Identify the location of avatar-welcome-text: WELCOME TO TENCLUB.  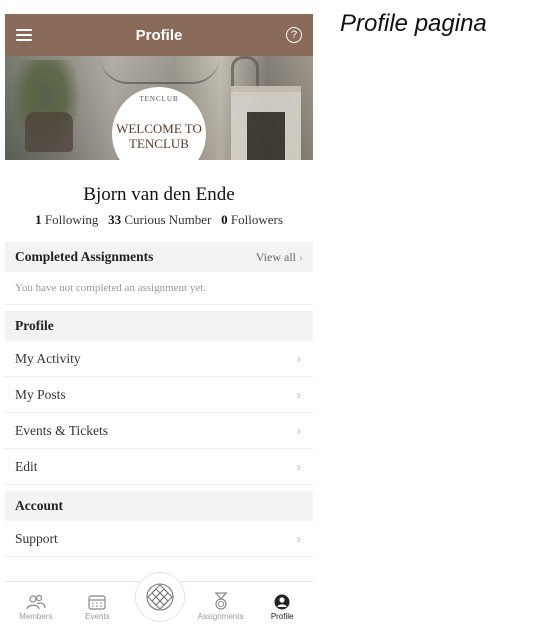
(159, 136).